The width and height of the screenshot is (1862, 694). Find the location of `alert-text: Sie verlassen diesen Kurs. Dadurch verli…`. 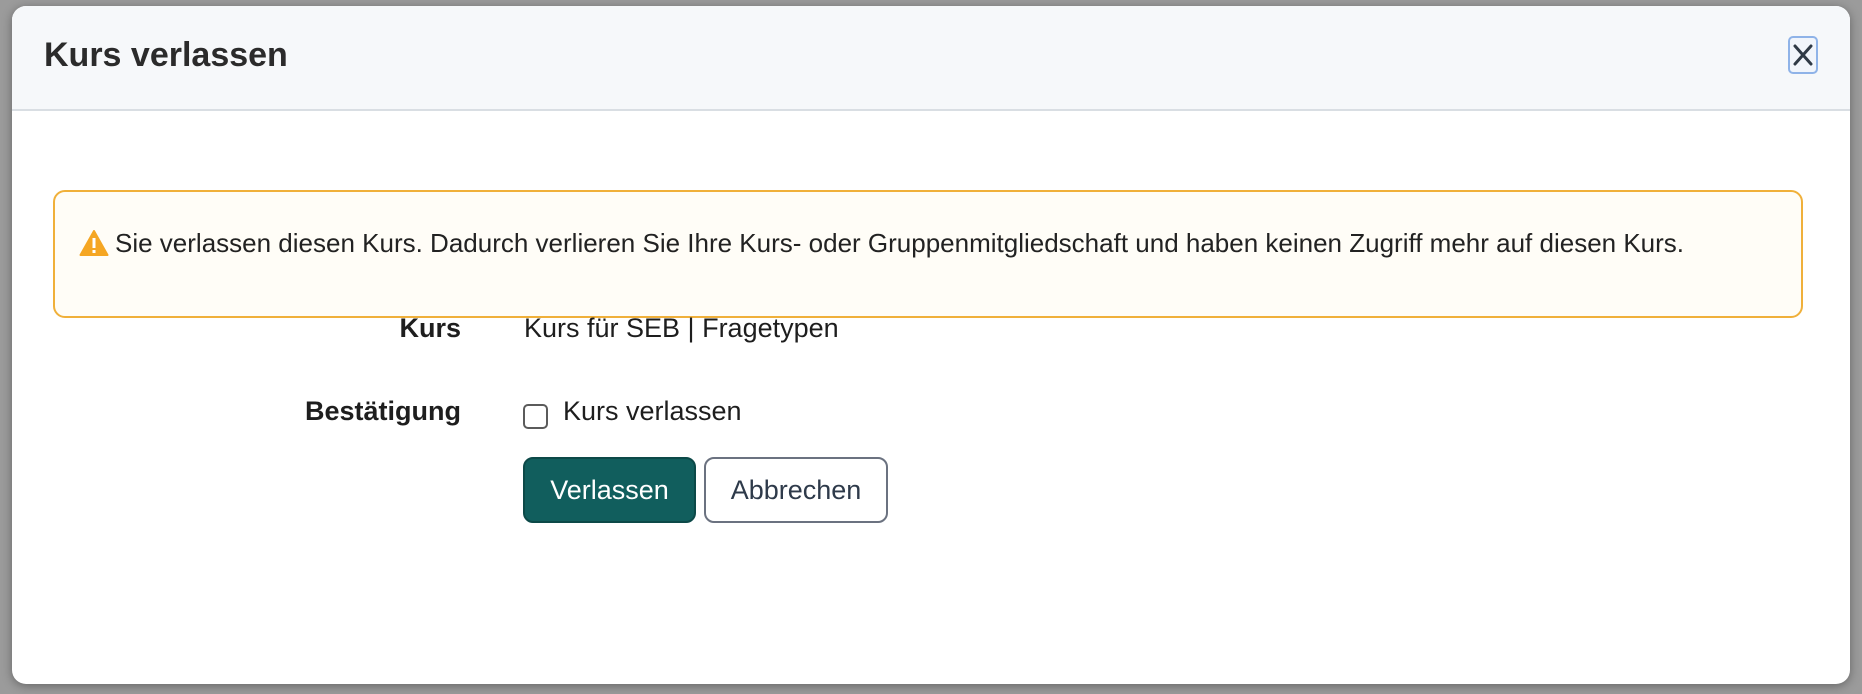

alert-text: Sie verlassen diesen Kurs. Dadurch verli… is located at coordinates (900, 243).